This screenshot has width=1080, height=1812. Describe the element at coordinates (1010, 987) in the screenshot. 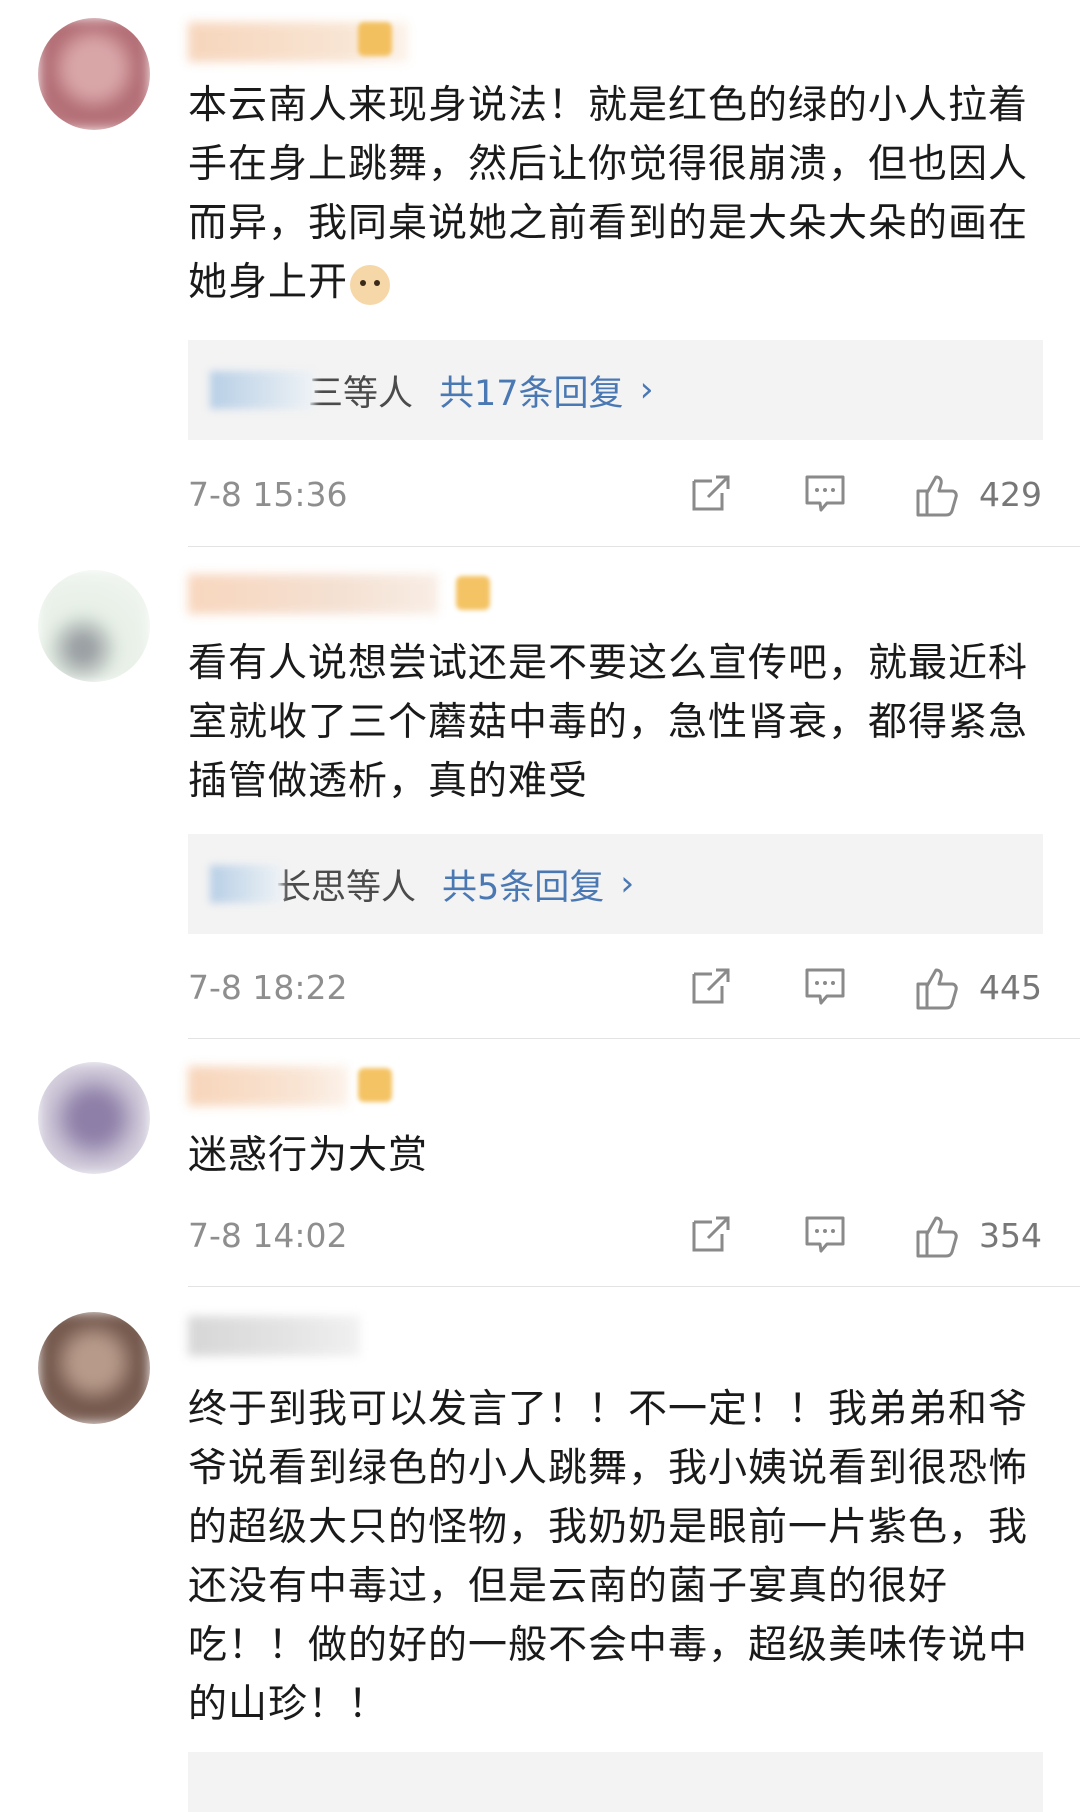

I see `like-count: 445` at that location.